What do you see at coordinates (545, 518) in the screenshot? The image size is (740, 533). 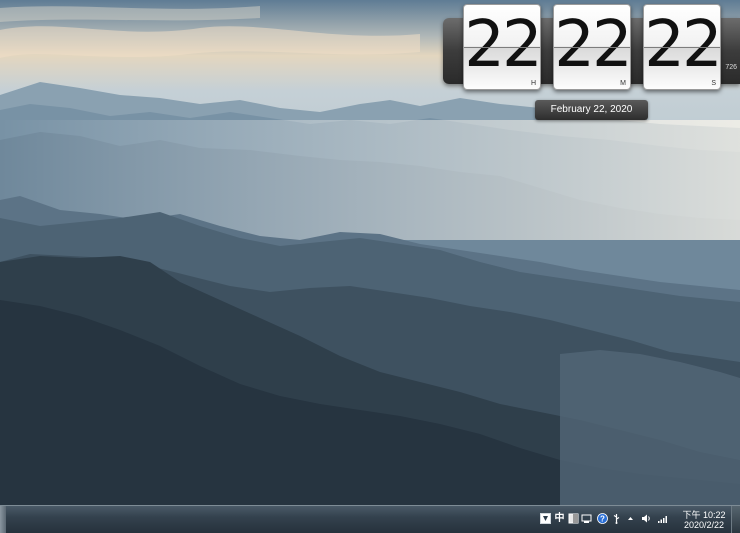 I see `input-method-icon` at bounding box center [545, 518].